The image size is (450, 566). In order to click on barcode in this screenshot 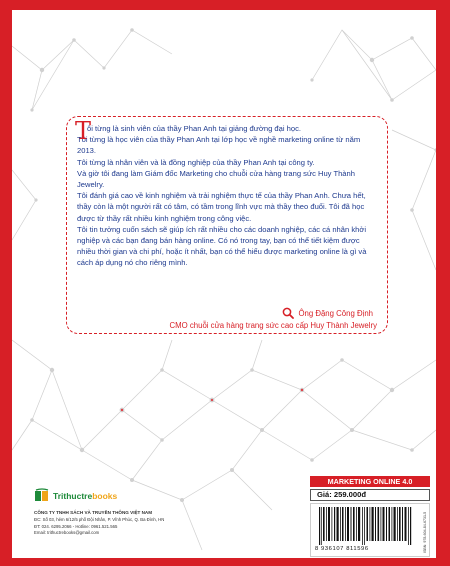, I will do `click(365, 526)`.